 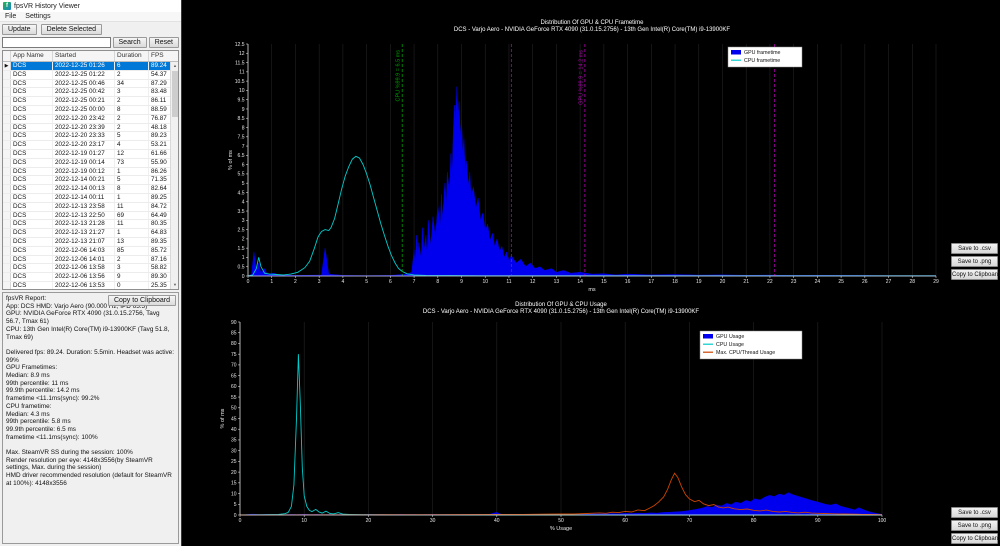 I want to click on table-row: DCS 2022-12-14 00:21 5 71.35, so click(x=86, y=181).